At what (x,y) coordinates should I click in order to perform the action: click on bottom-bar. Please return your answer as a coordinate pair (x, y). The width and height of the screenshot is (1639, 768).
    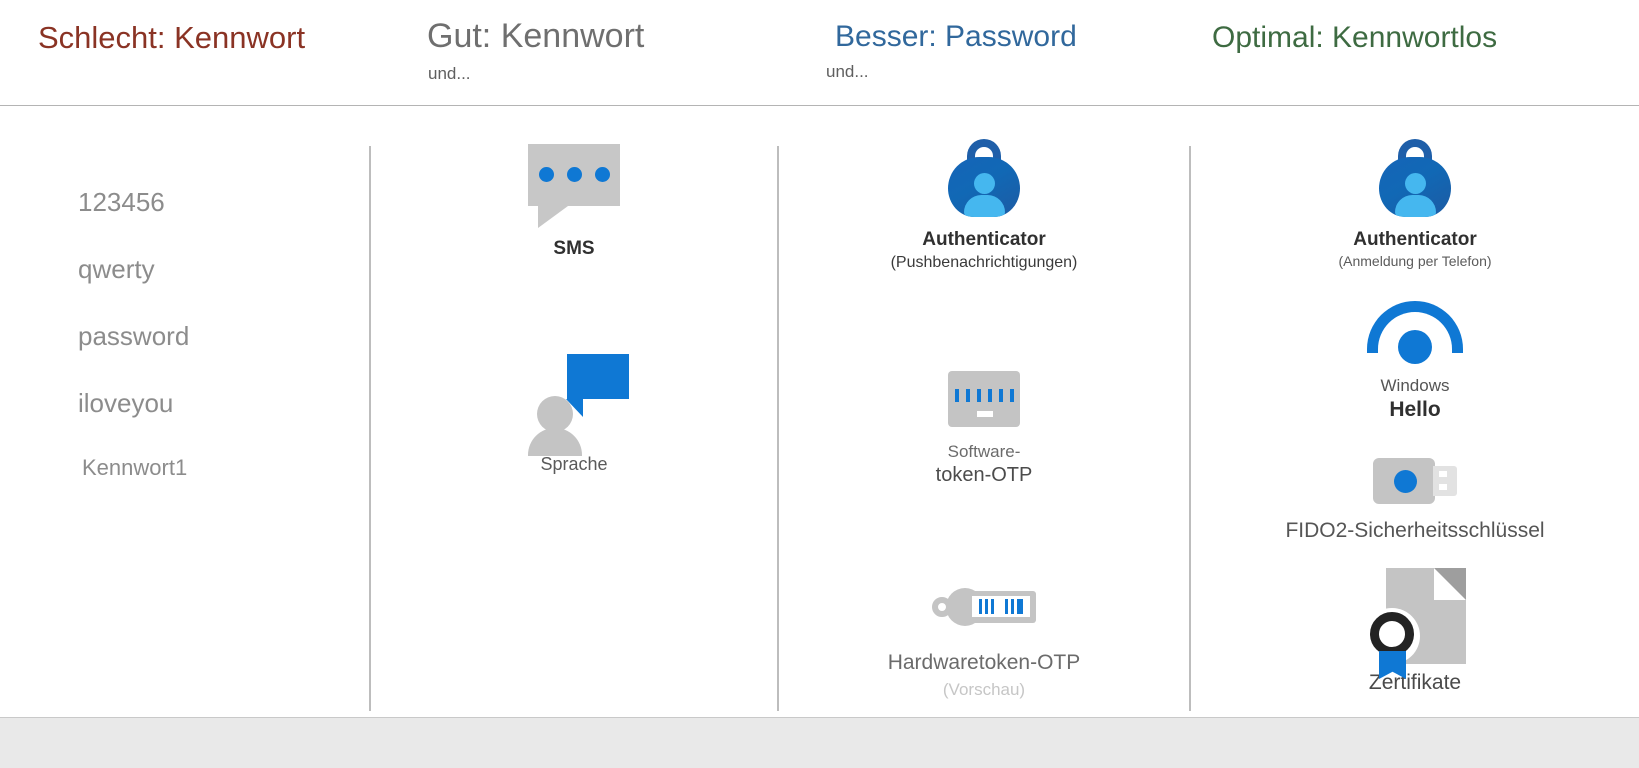
    Looking at the image, I should click on (819, 742).